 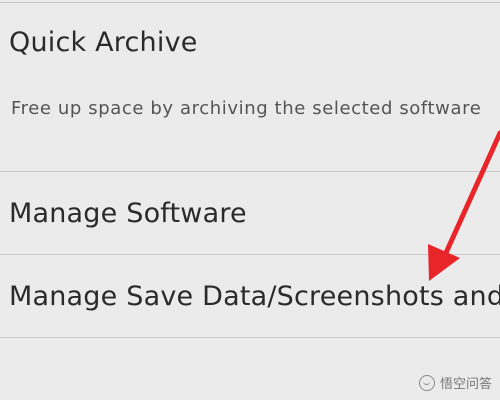 I want to click on manage-software-label: Manage Software, so click(x=128, y=213).